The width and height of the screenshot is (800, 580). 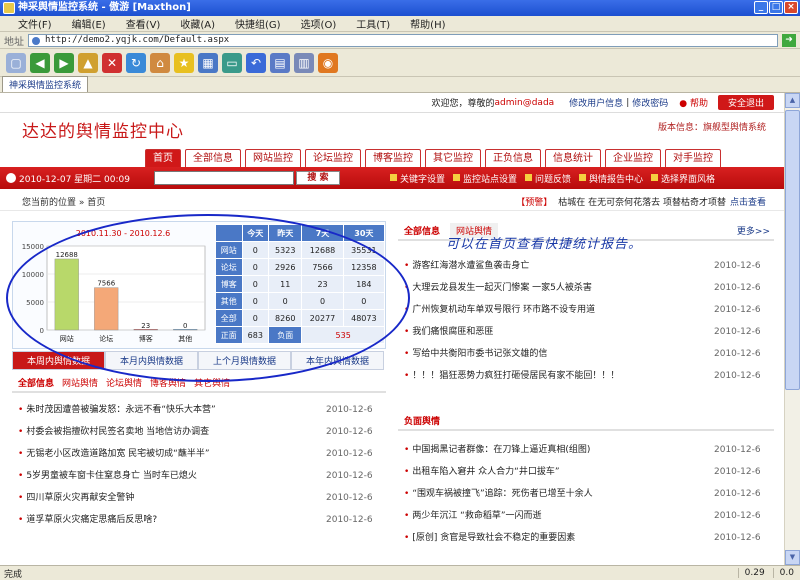 I want to click on left-news-item: 村委会被指擅砍村民签名卖地 当地信访办调查2010-12-6, so click(x=199, y=432).